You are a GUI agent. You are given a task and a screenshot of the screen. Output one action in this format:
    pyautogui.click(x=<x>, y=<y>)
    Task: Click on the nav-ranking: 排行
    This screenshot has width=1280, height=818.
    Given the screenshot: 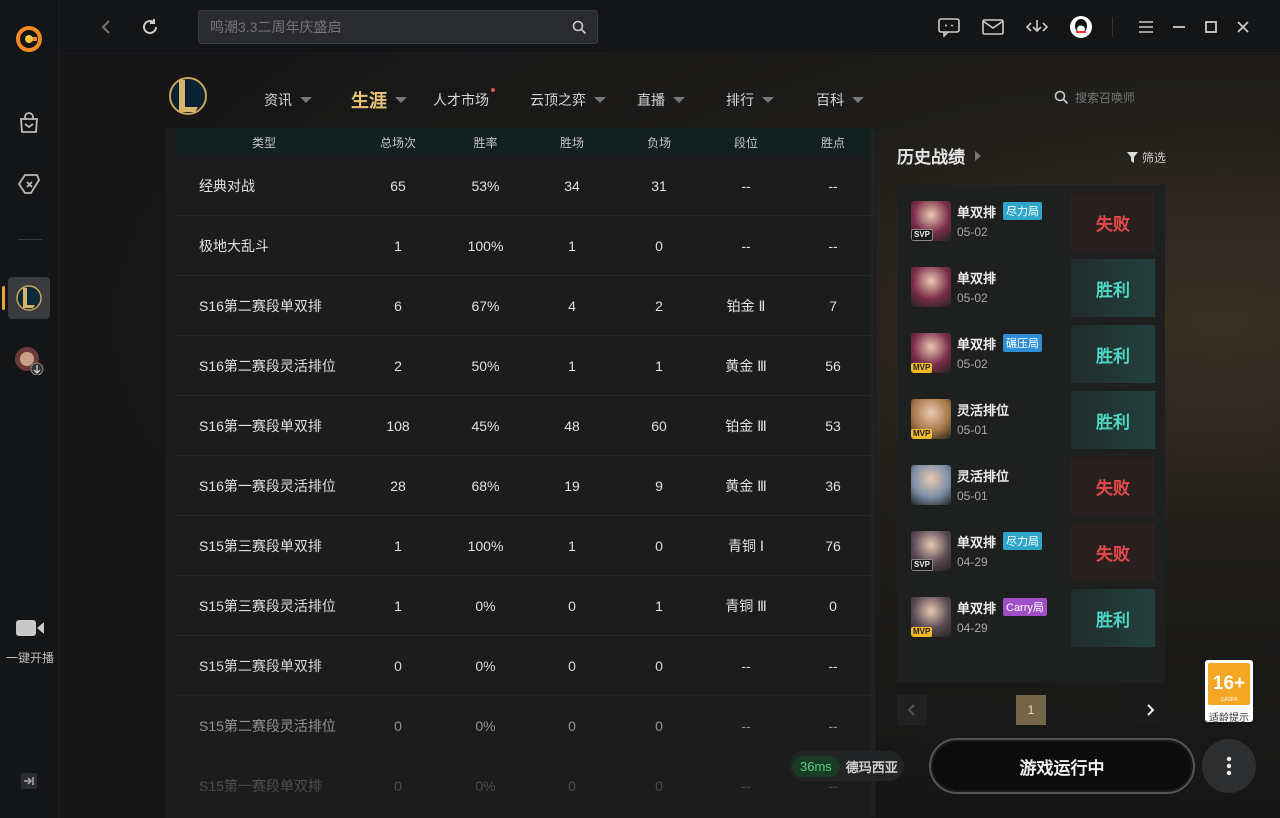 What is the action you would take?
    pyautogui.click(x=750, y=100)
    